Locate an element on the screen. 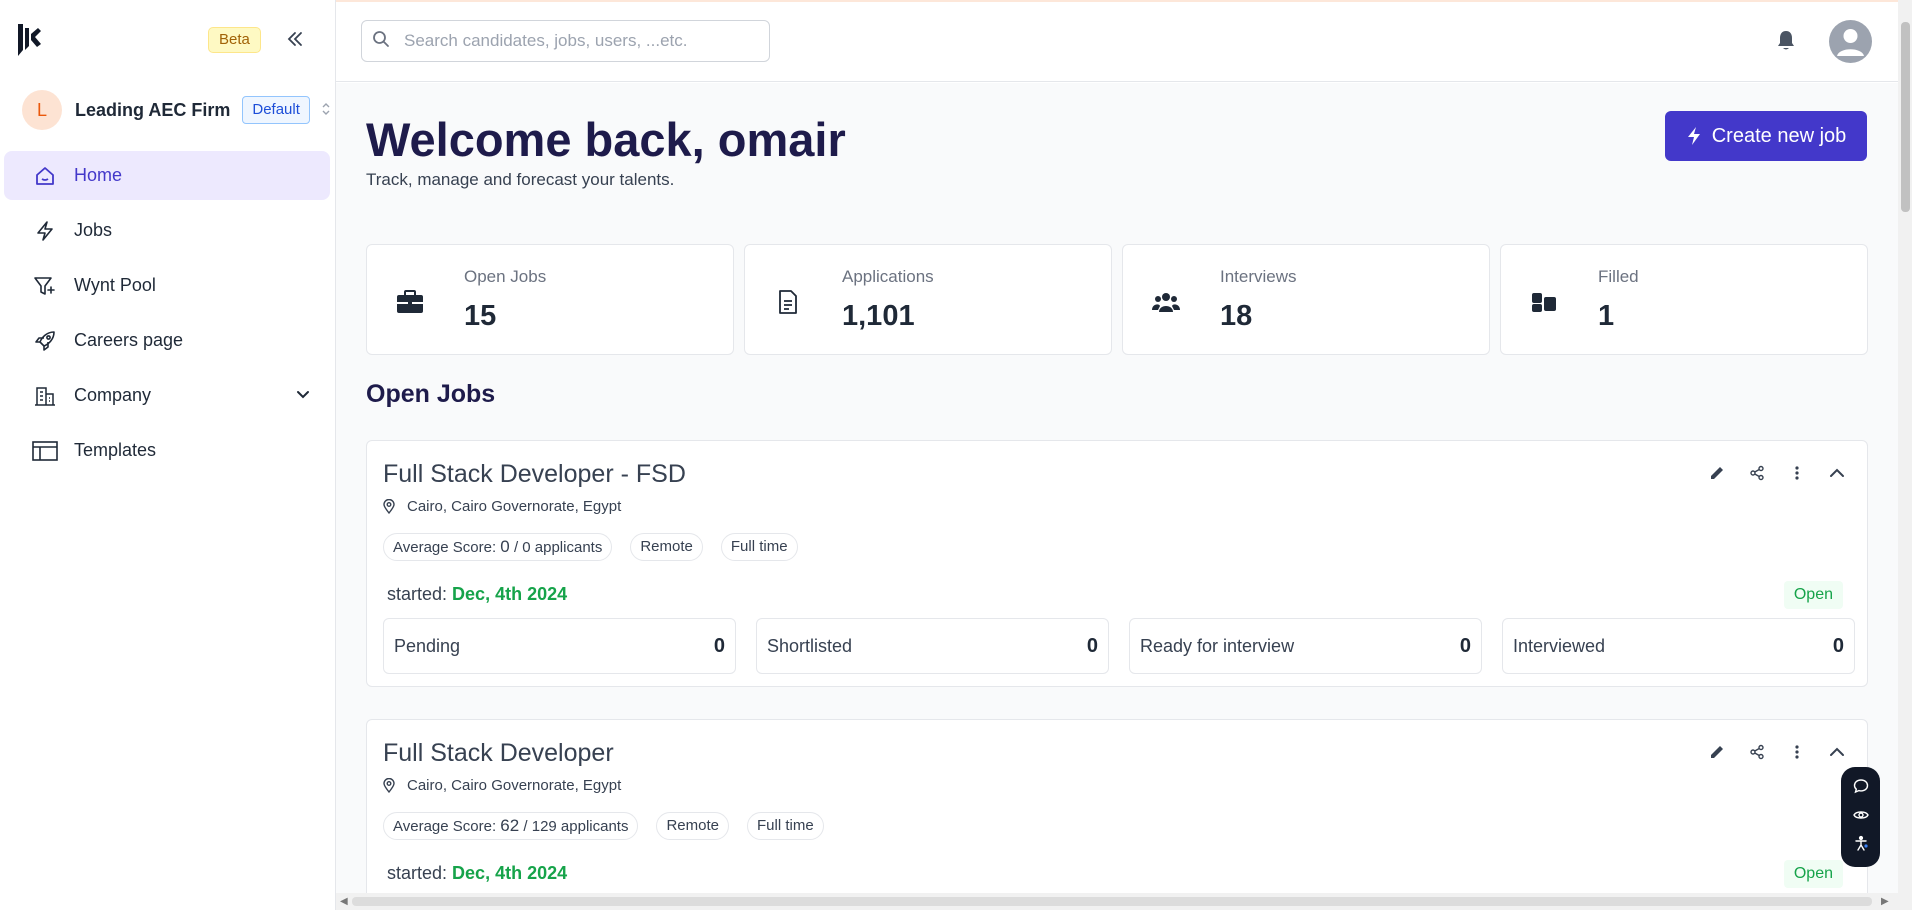 Image resolution: width=1912 pixels, height=910 pixels. vertical-scrollbar is located at coordinates (1905, 455).